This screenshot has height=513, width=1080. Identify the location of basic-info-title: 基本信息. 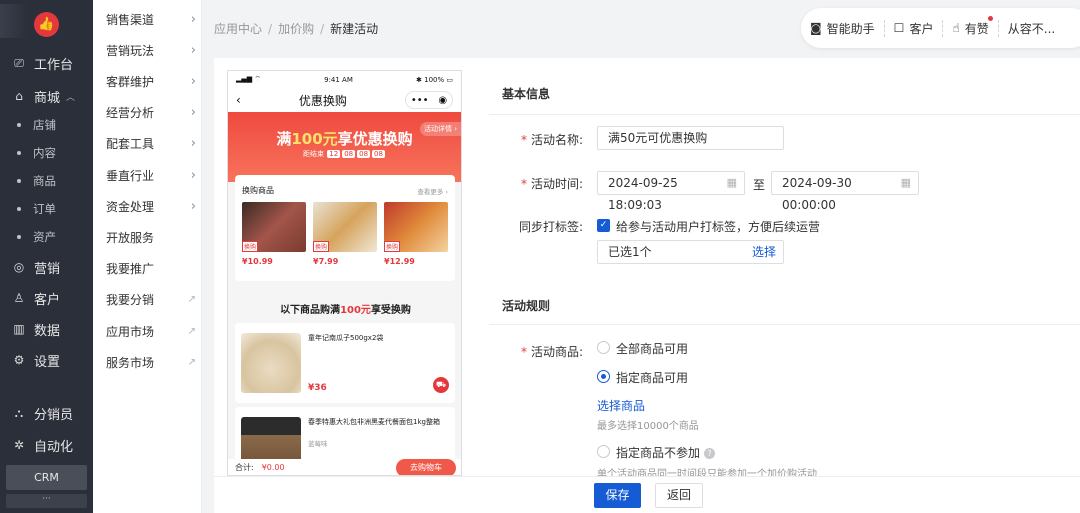
(526, 94).